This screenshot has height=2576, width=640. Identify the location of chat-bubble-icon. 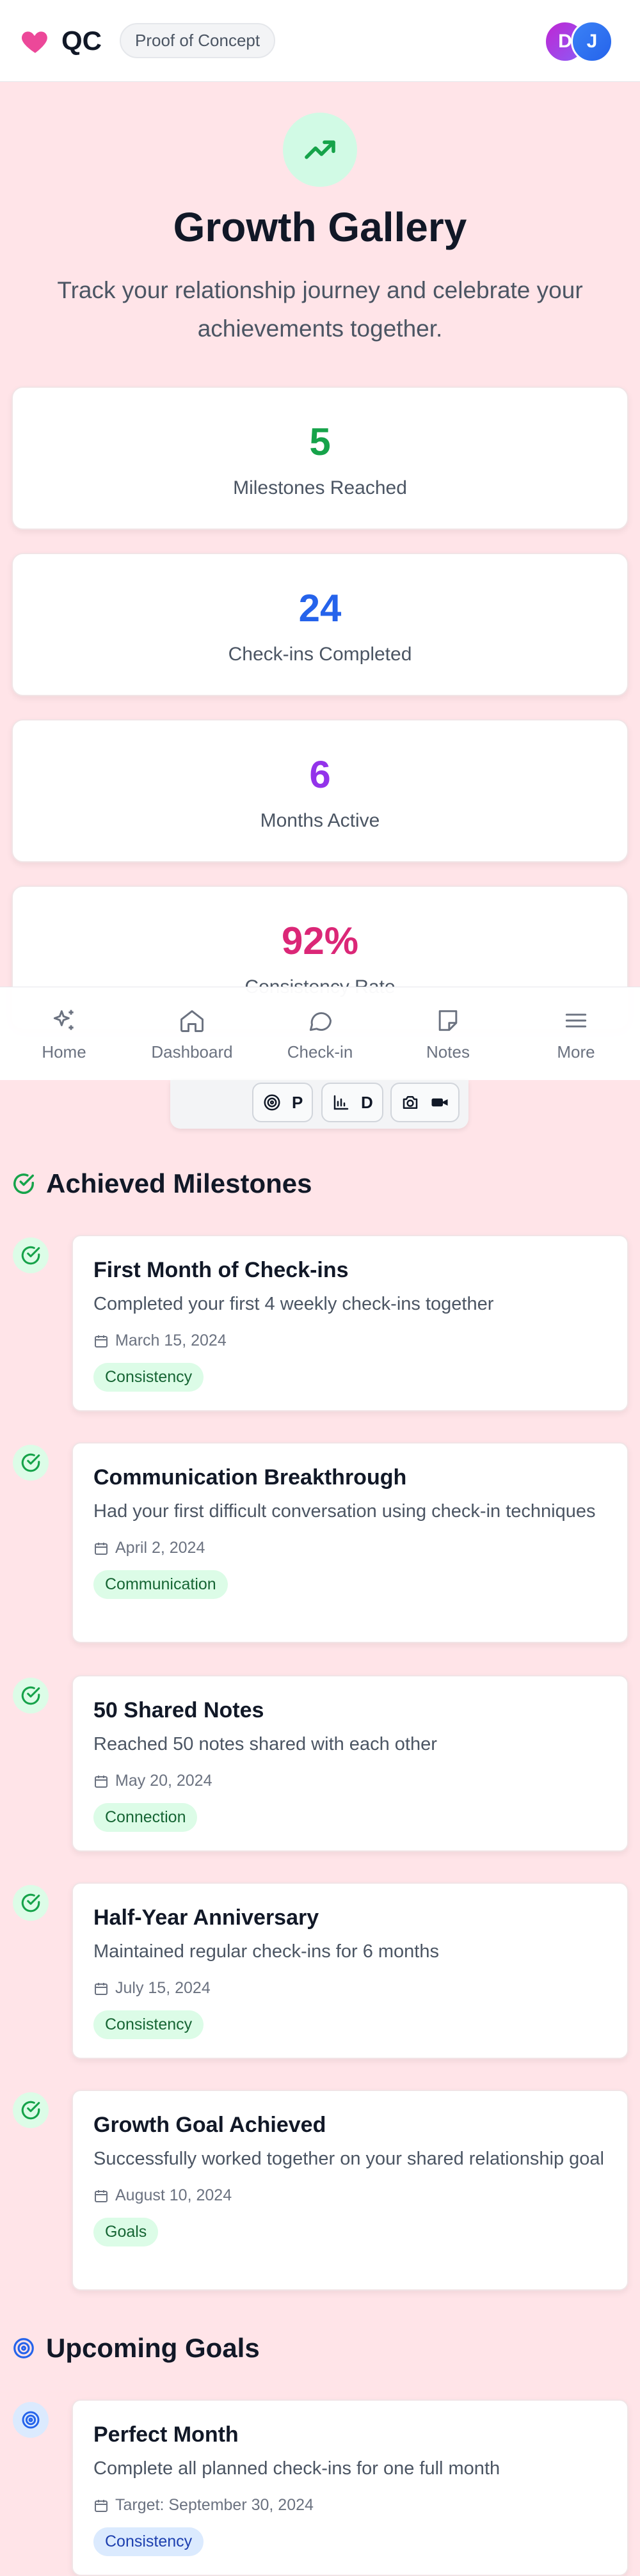
(320, 1022).